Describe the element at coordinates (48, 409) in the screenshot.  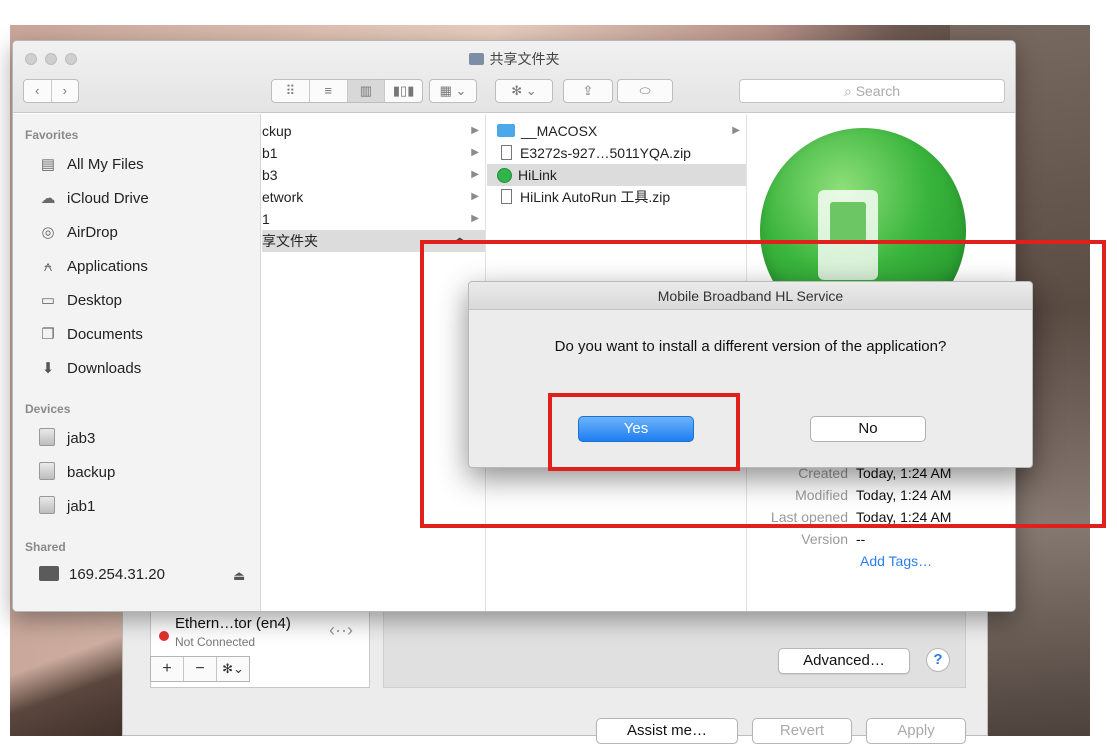
I see `devices-heading: Devices` at that location.